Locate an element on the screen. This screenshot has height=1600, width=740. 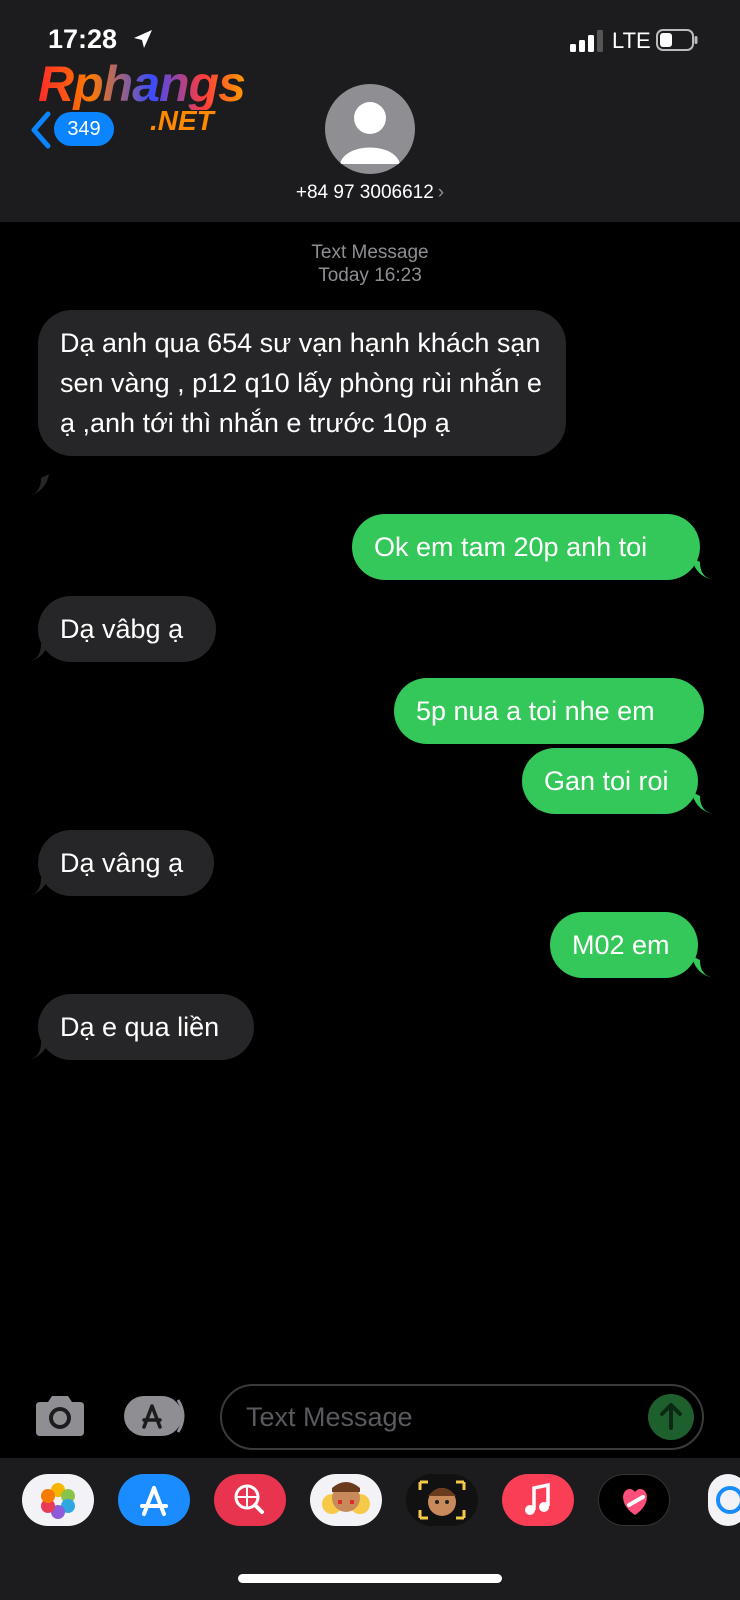
message-composer: Text Message is located at coordinates (370, 1419).